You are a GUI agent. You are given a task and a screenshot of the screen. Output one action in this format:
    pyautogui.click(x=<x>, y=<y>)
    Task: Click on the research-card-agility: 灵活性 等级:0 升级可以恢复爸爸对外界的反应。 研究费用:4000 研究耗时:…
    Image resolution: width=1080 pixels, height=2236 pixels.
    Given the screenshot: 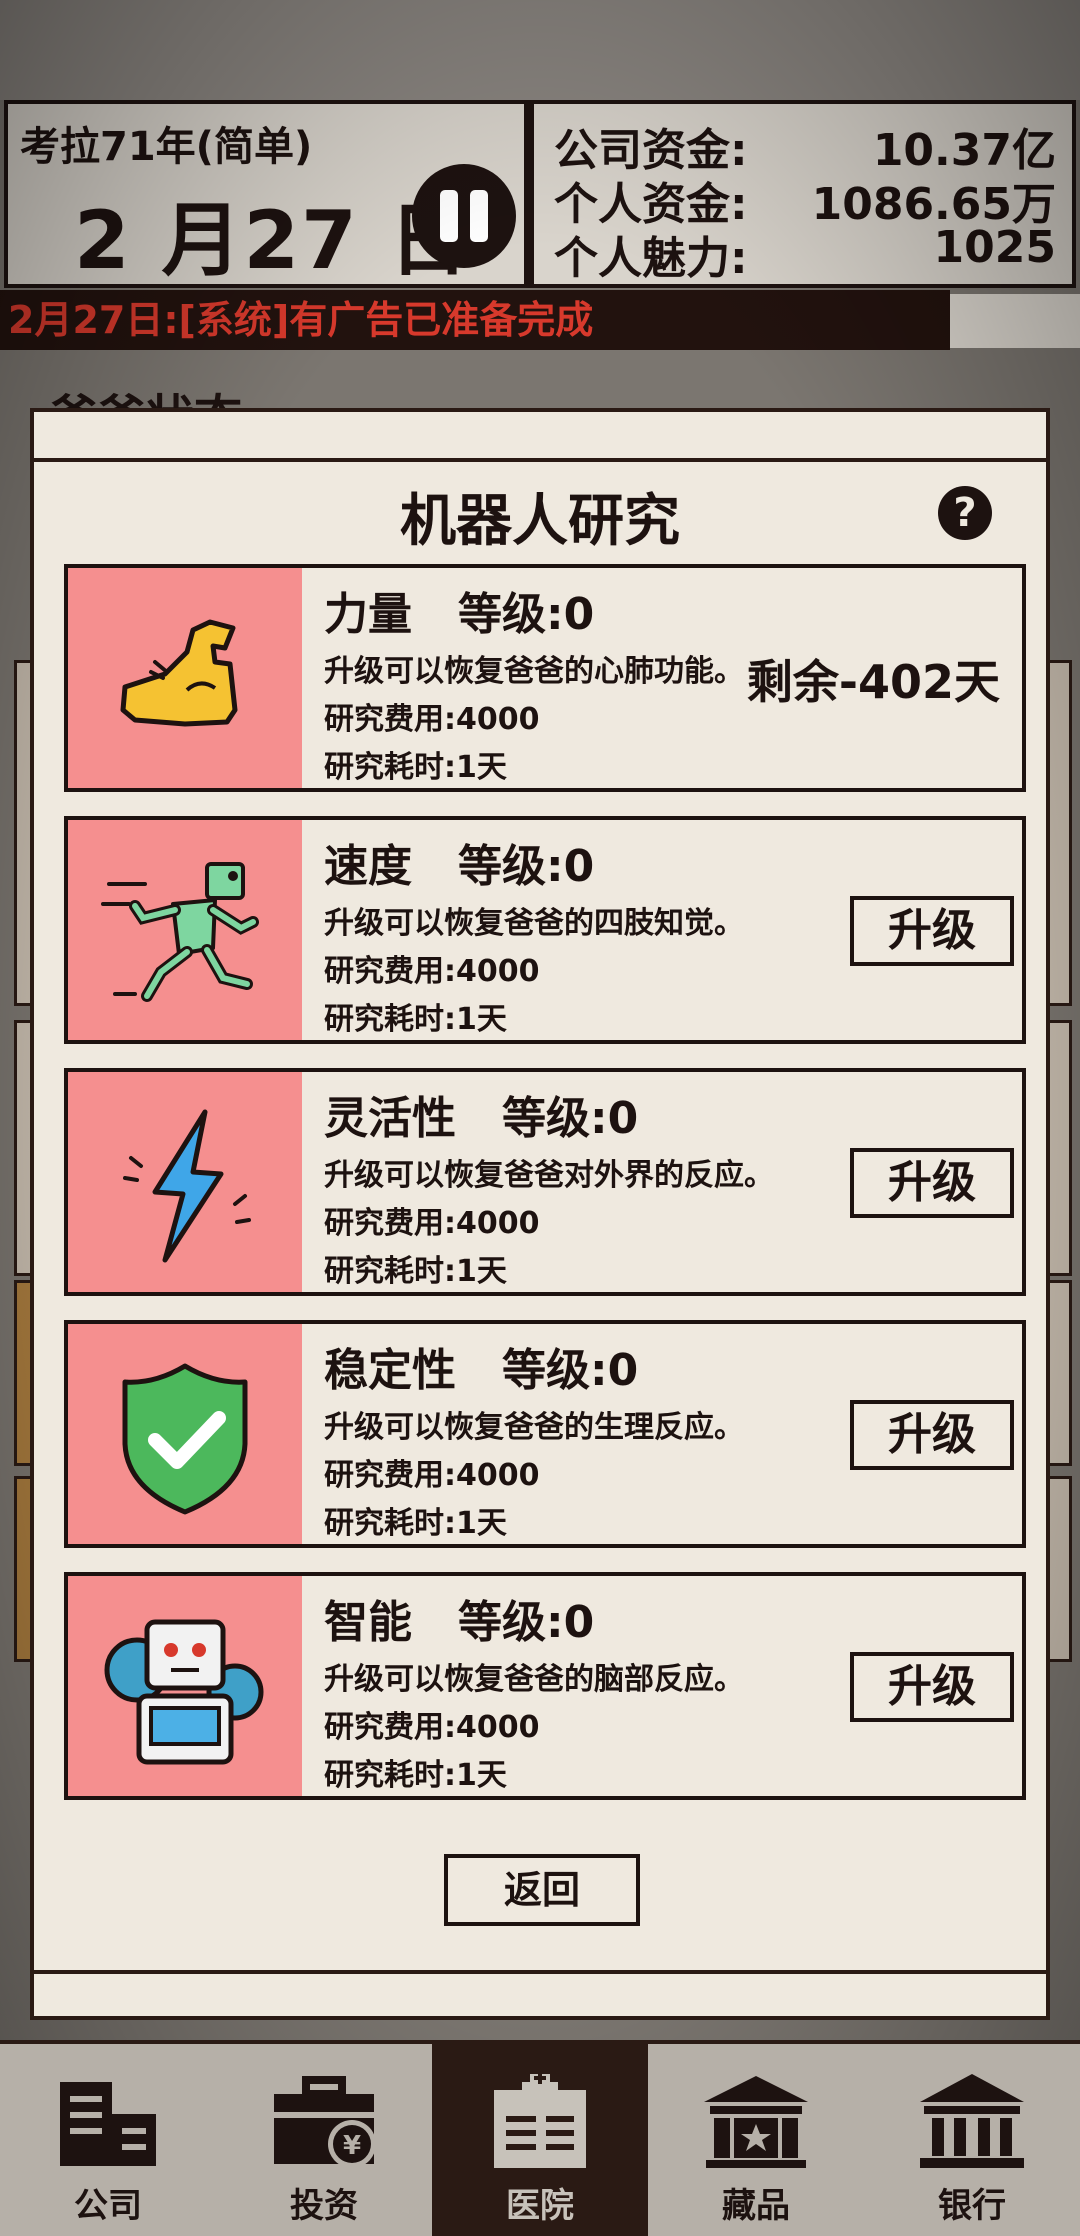 What is the action you would take?
    pyautogui.click(x=545, y=1182)
    